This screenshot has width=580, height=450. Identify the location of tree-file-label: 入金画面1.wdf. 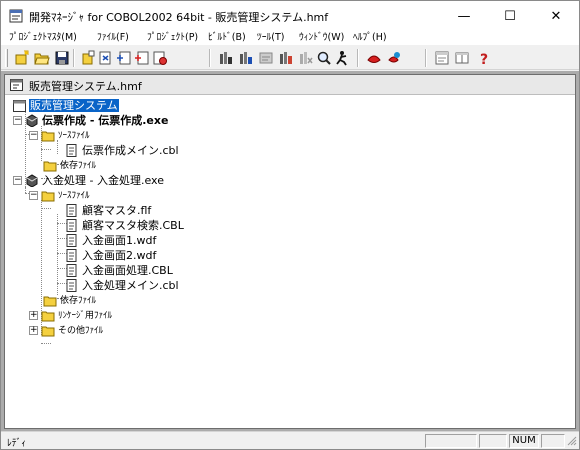
(119, 240).